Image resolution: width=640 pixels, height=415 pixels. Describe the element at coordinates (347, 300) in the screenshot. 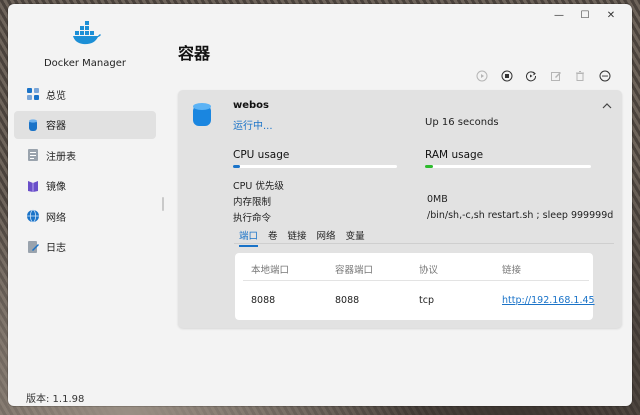

I see `table-cell-container-port: 8088` at that location.